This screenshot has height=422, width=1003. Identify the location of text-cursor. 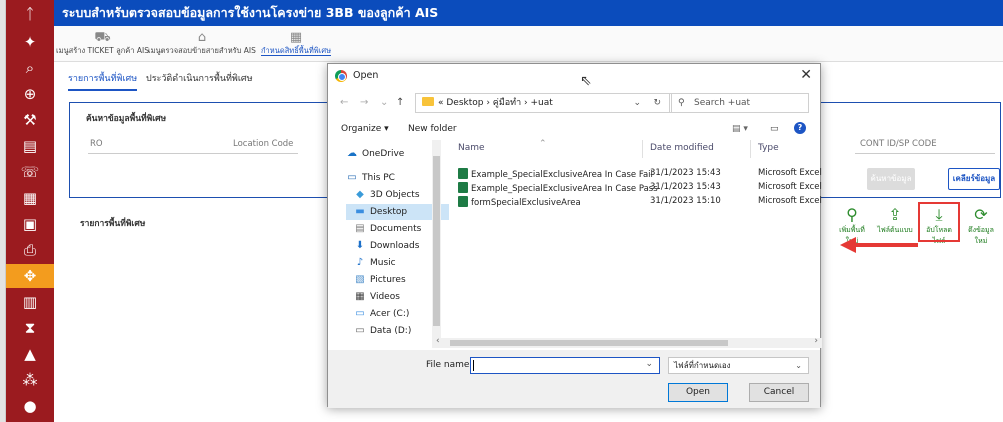
(473, 365).